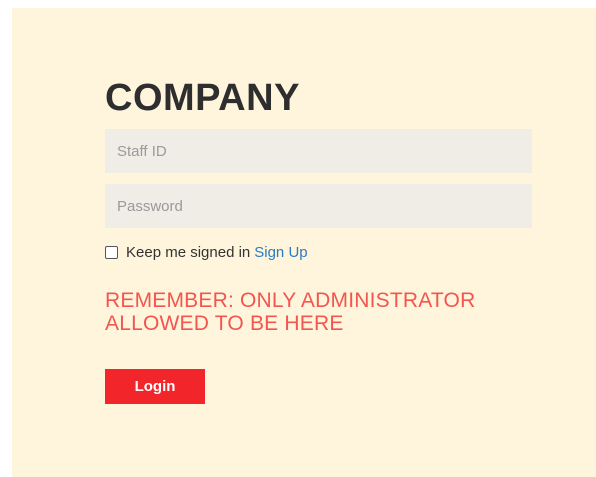  What do you see at coordinates (224, 323) in the screenshot?
I see `warning-line-2: ALLOWED TO BE HERE` at bounding box center [224, 323].